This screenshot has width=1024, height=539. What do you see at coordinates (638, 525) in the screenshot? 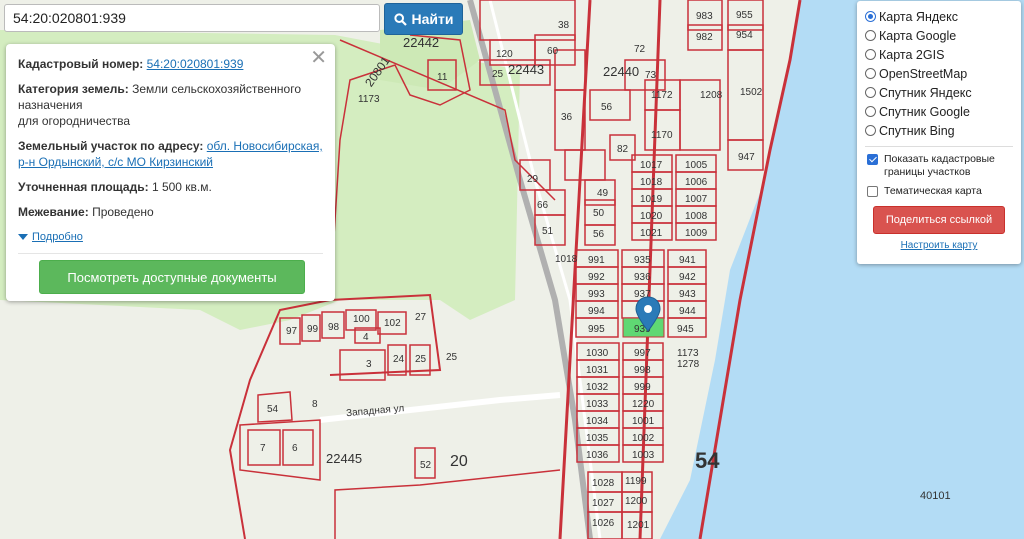
I see `plot-label: 1201` at bounding box center [638, 525].